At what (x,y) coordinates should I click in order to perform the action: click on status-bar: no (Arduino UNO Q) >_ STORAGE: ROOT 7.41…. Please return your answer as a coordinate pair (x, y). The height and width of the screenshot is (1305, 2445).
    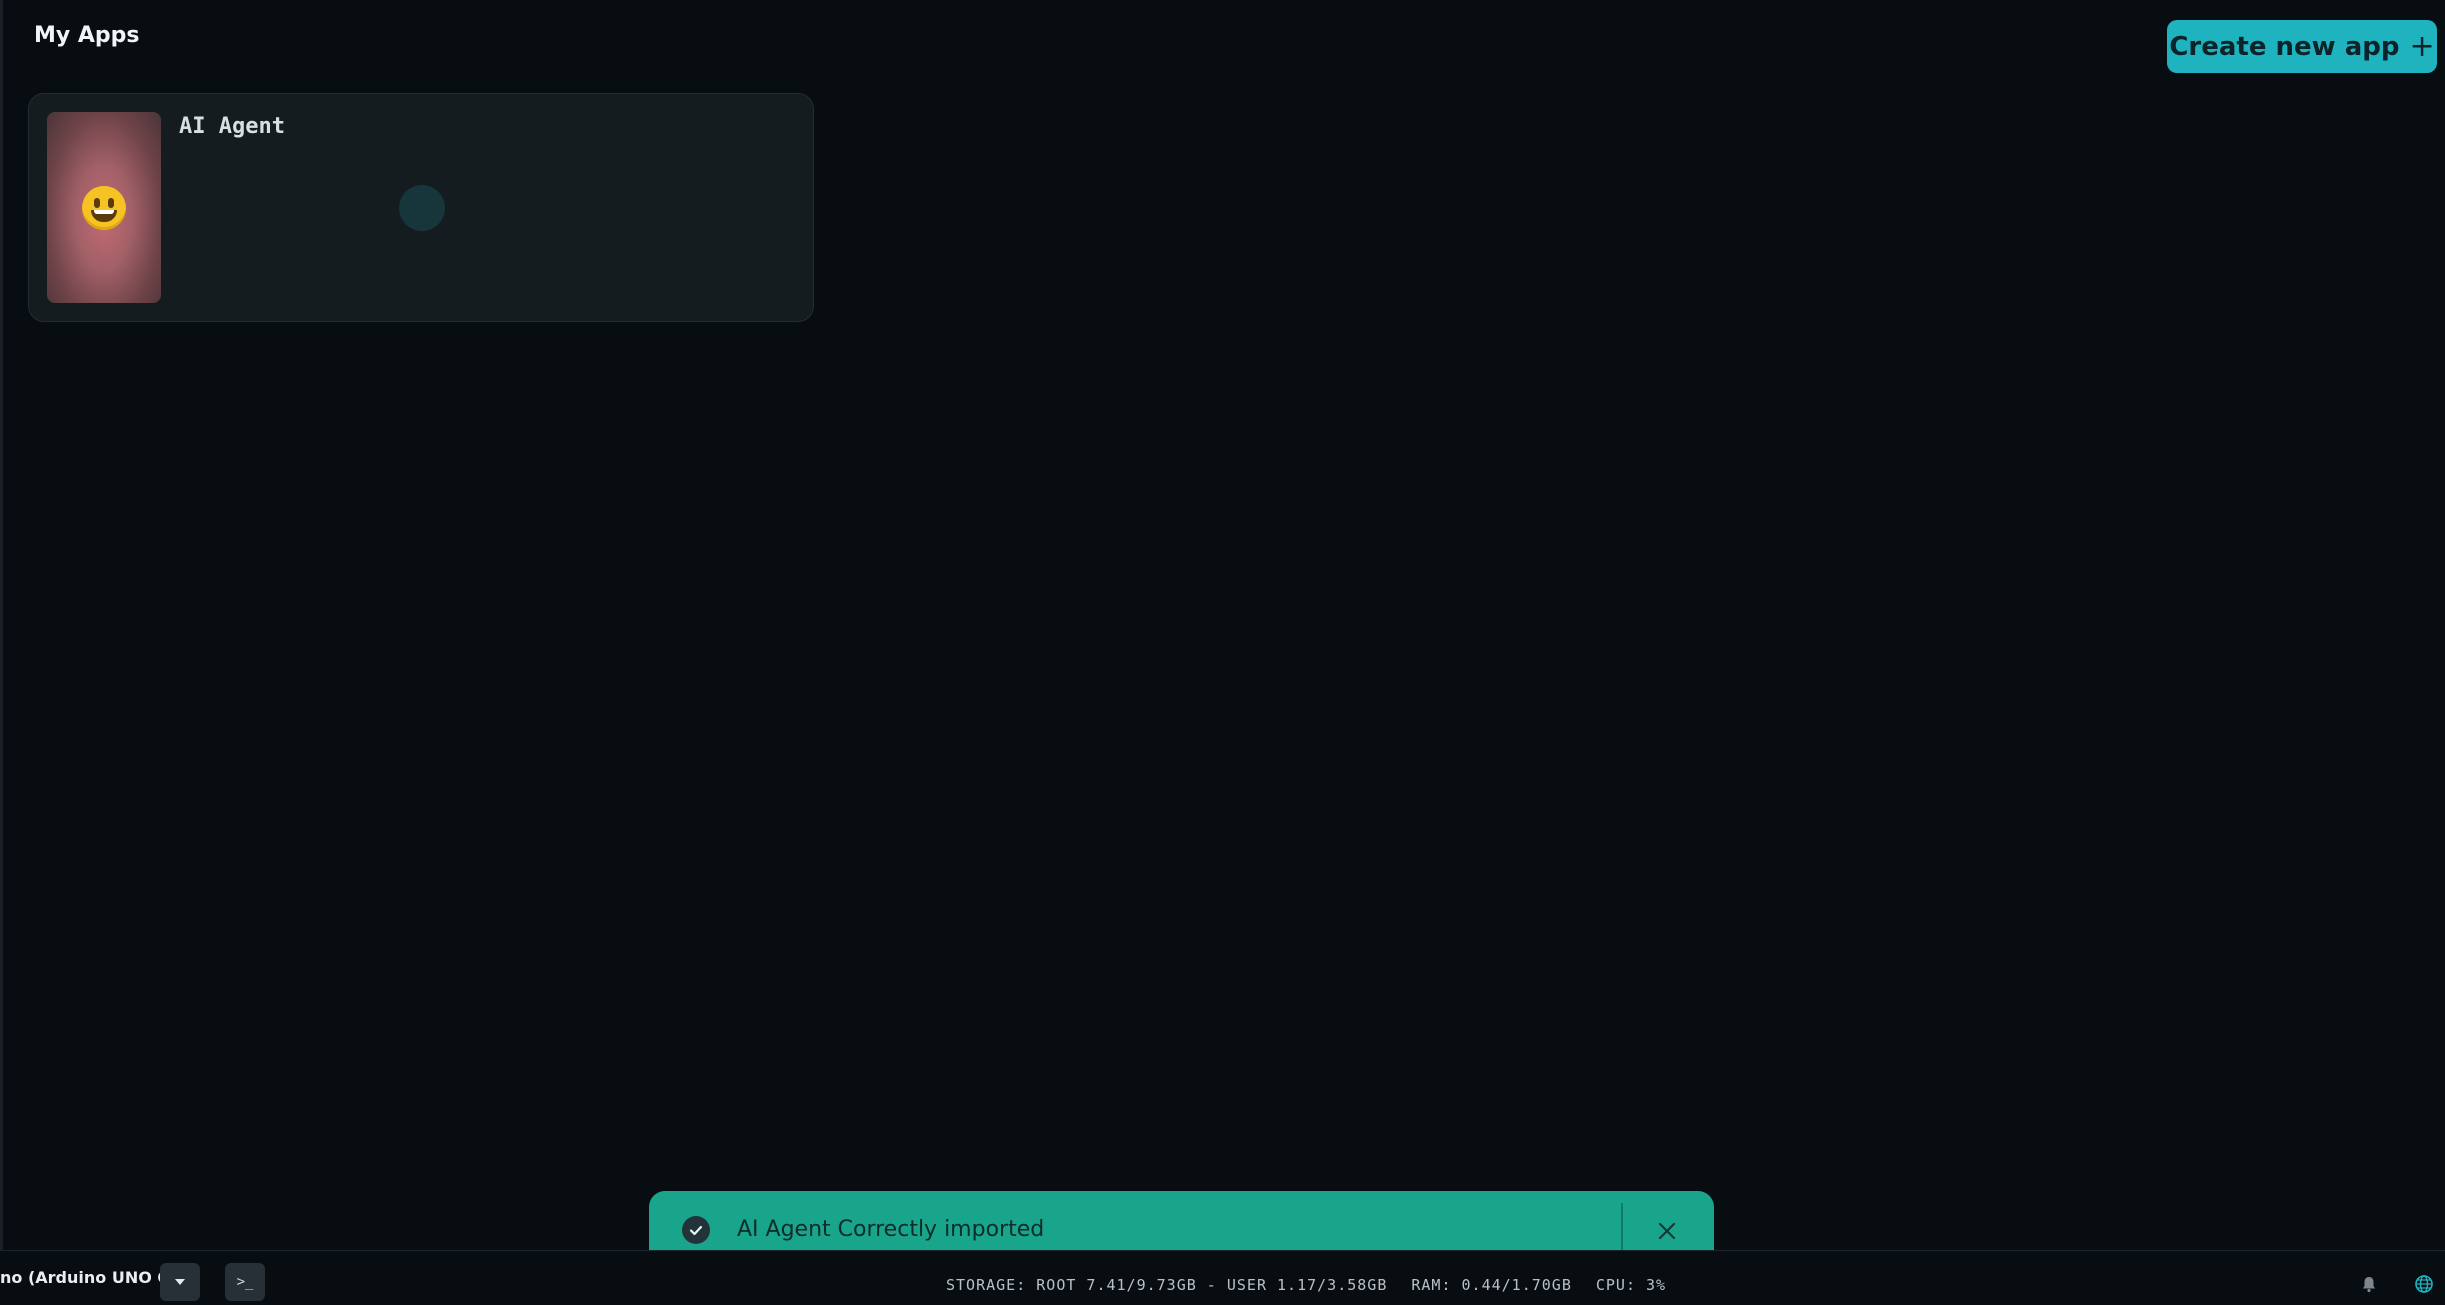
    Looking at the image, I should click on (1222, 1277).